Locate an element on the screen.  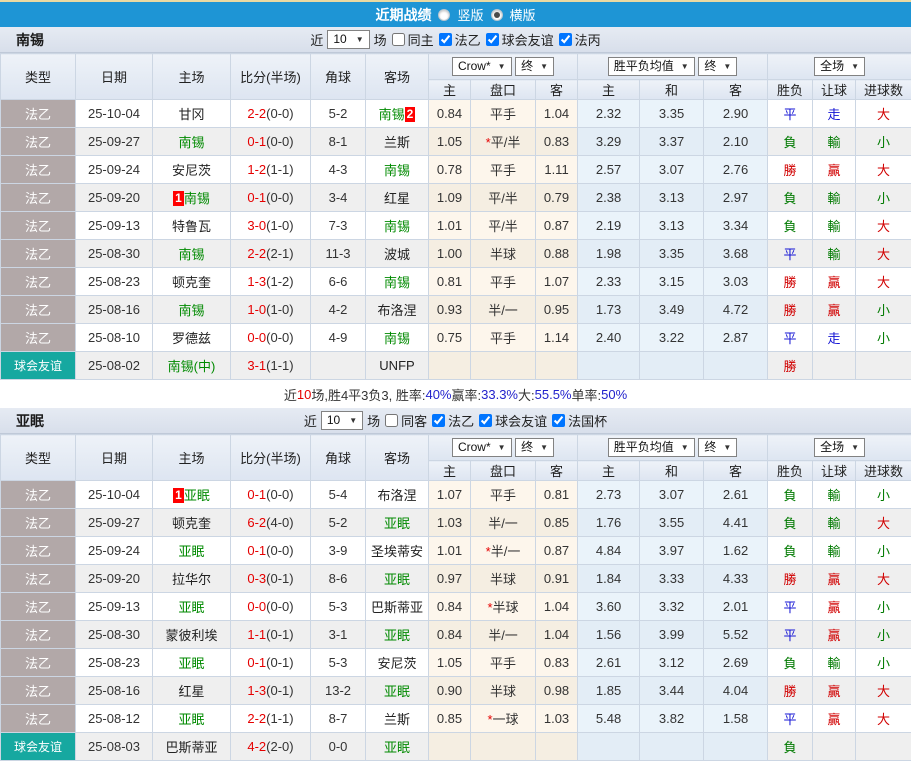
team-label: 圣埃蒂安 is located at coordinates (397, 551).